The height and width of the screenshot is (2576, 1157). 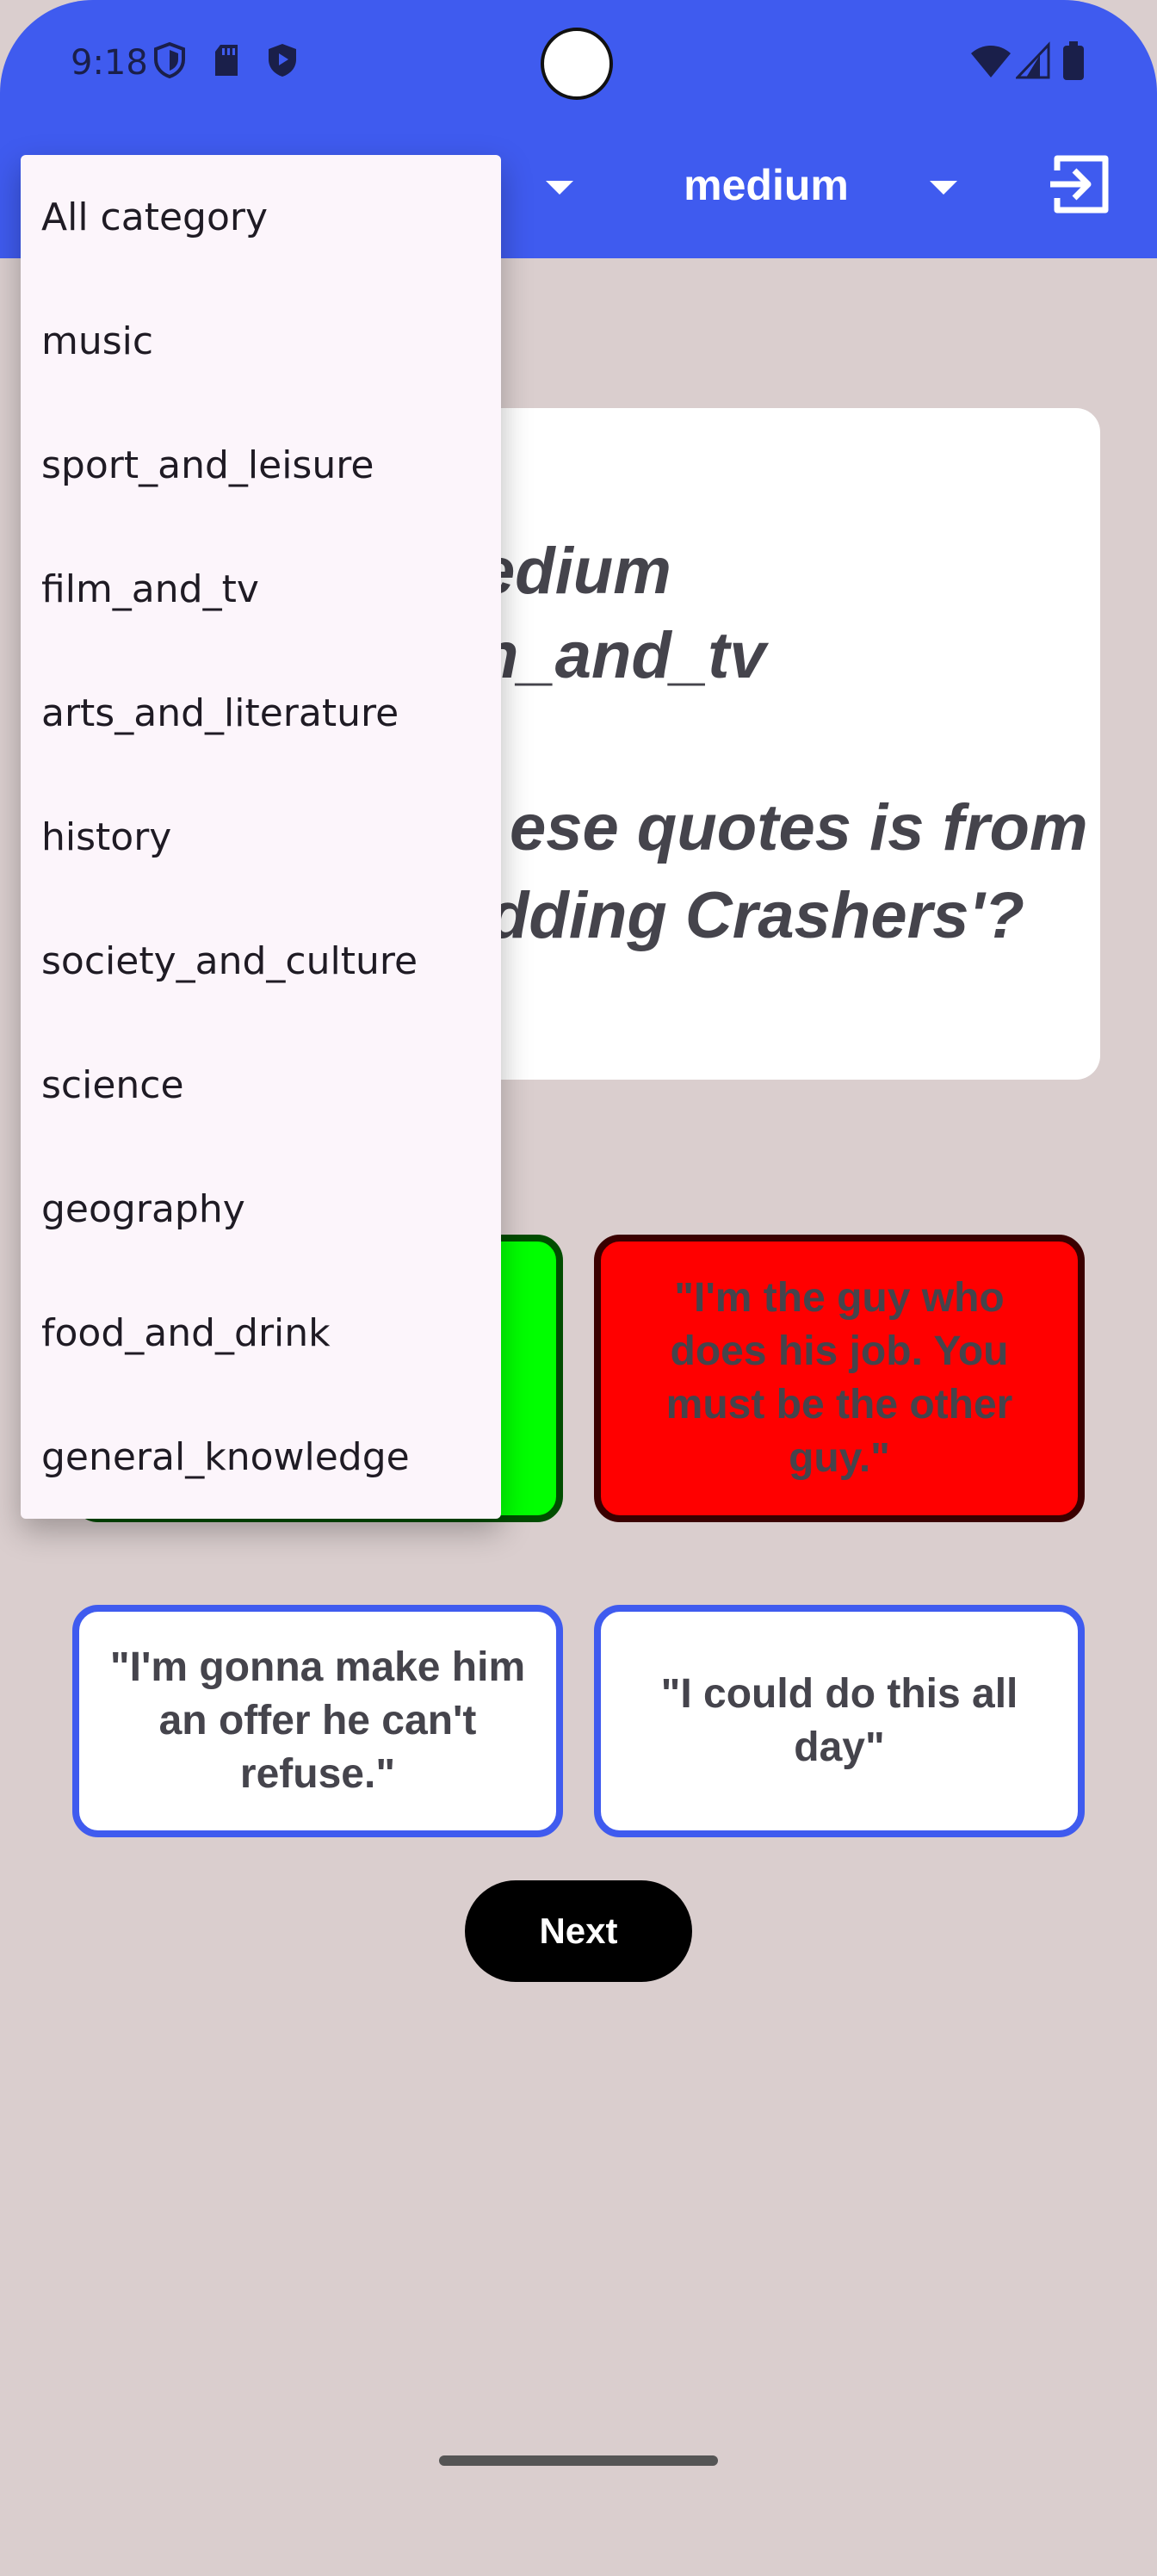 I want to click on play-protect-icon, so click(x=282, y=61).